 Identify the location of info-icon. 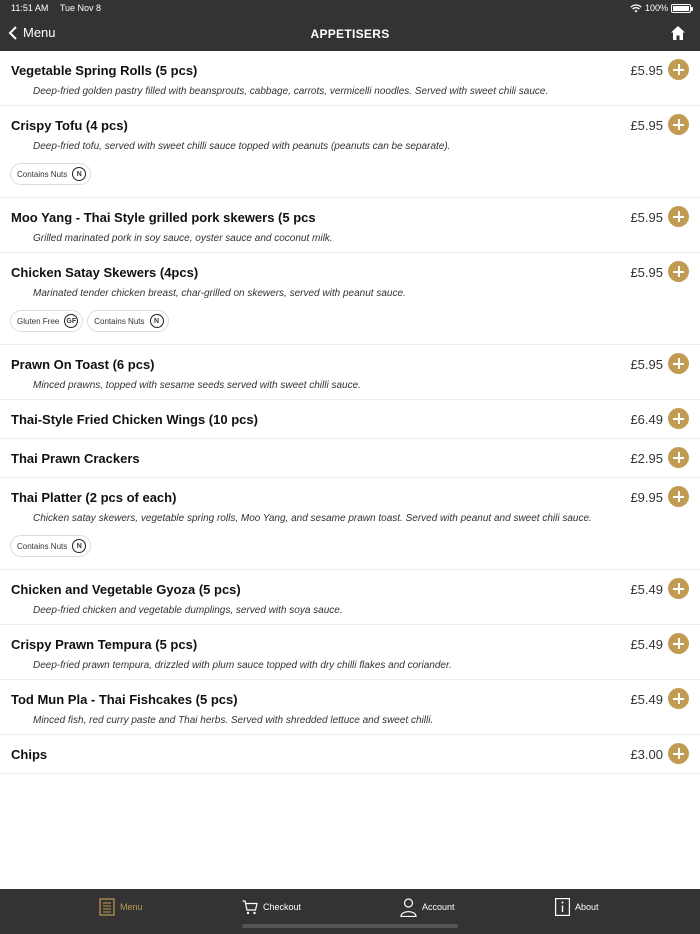
(562, 907).